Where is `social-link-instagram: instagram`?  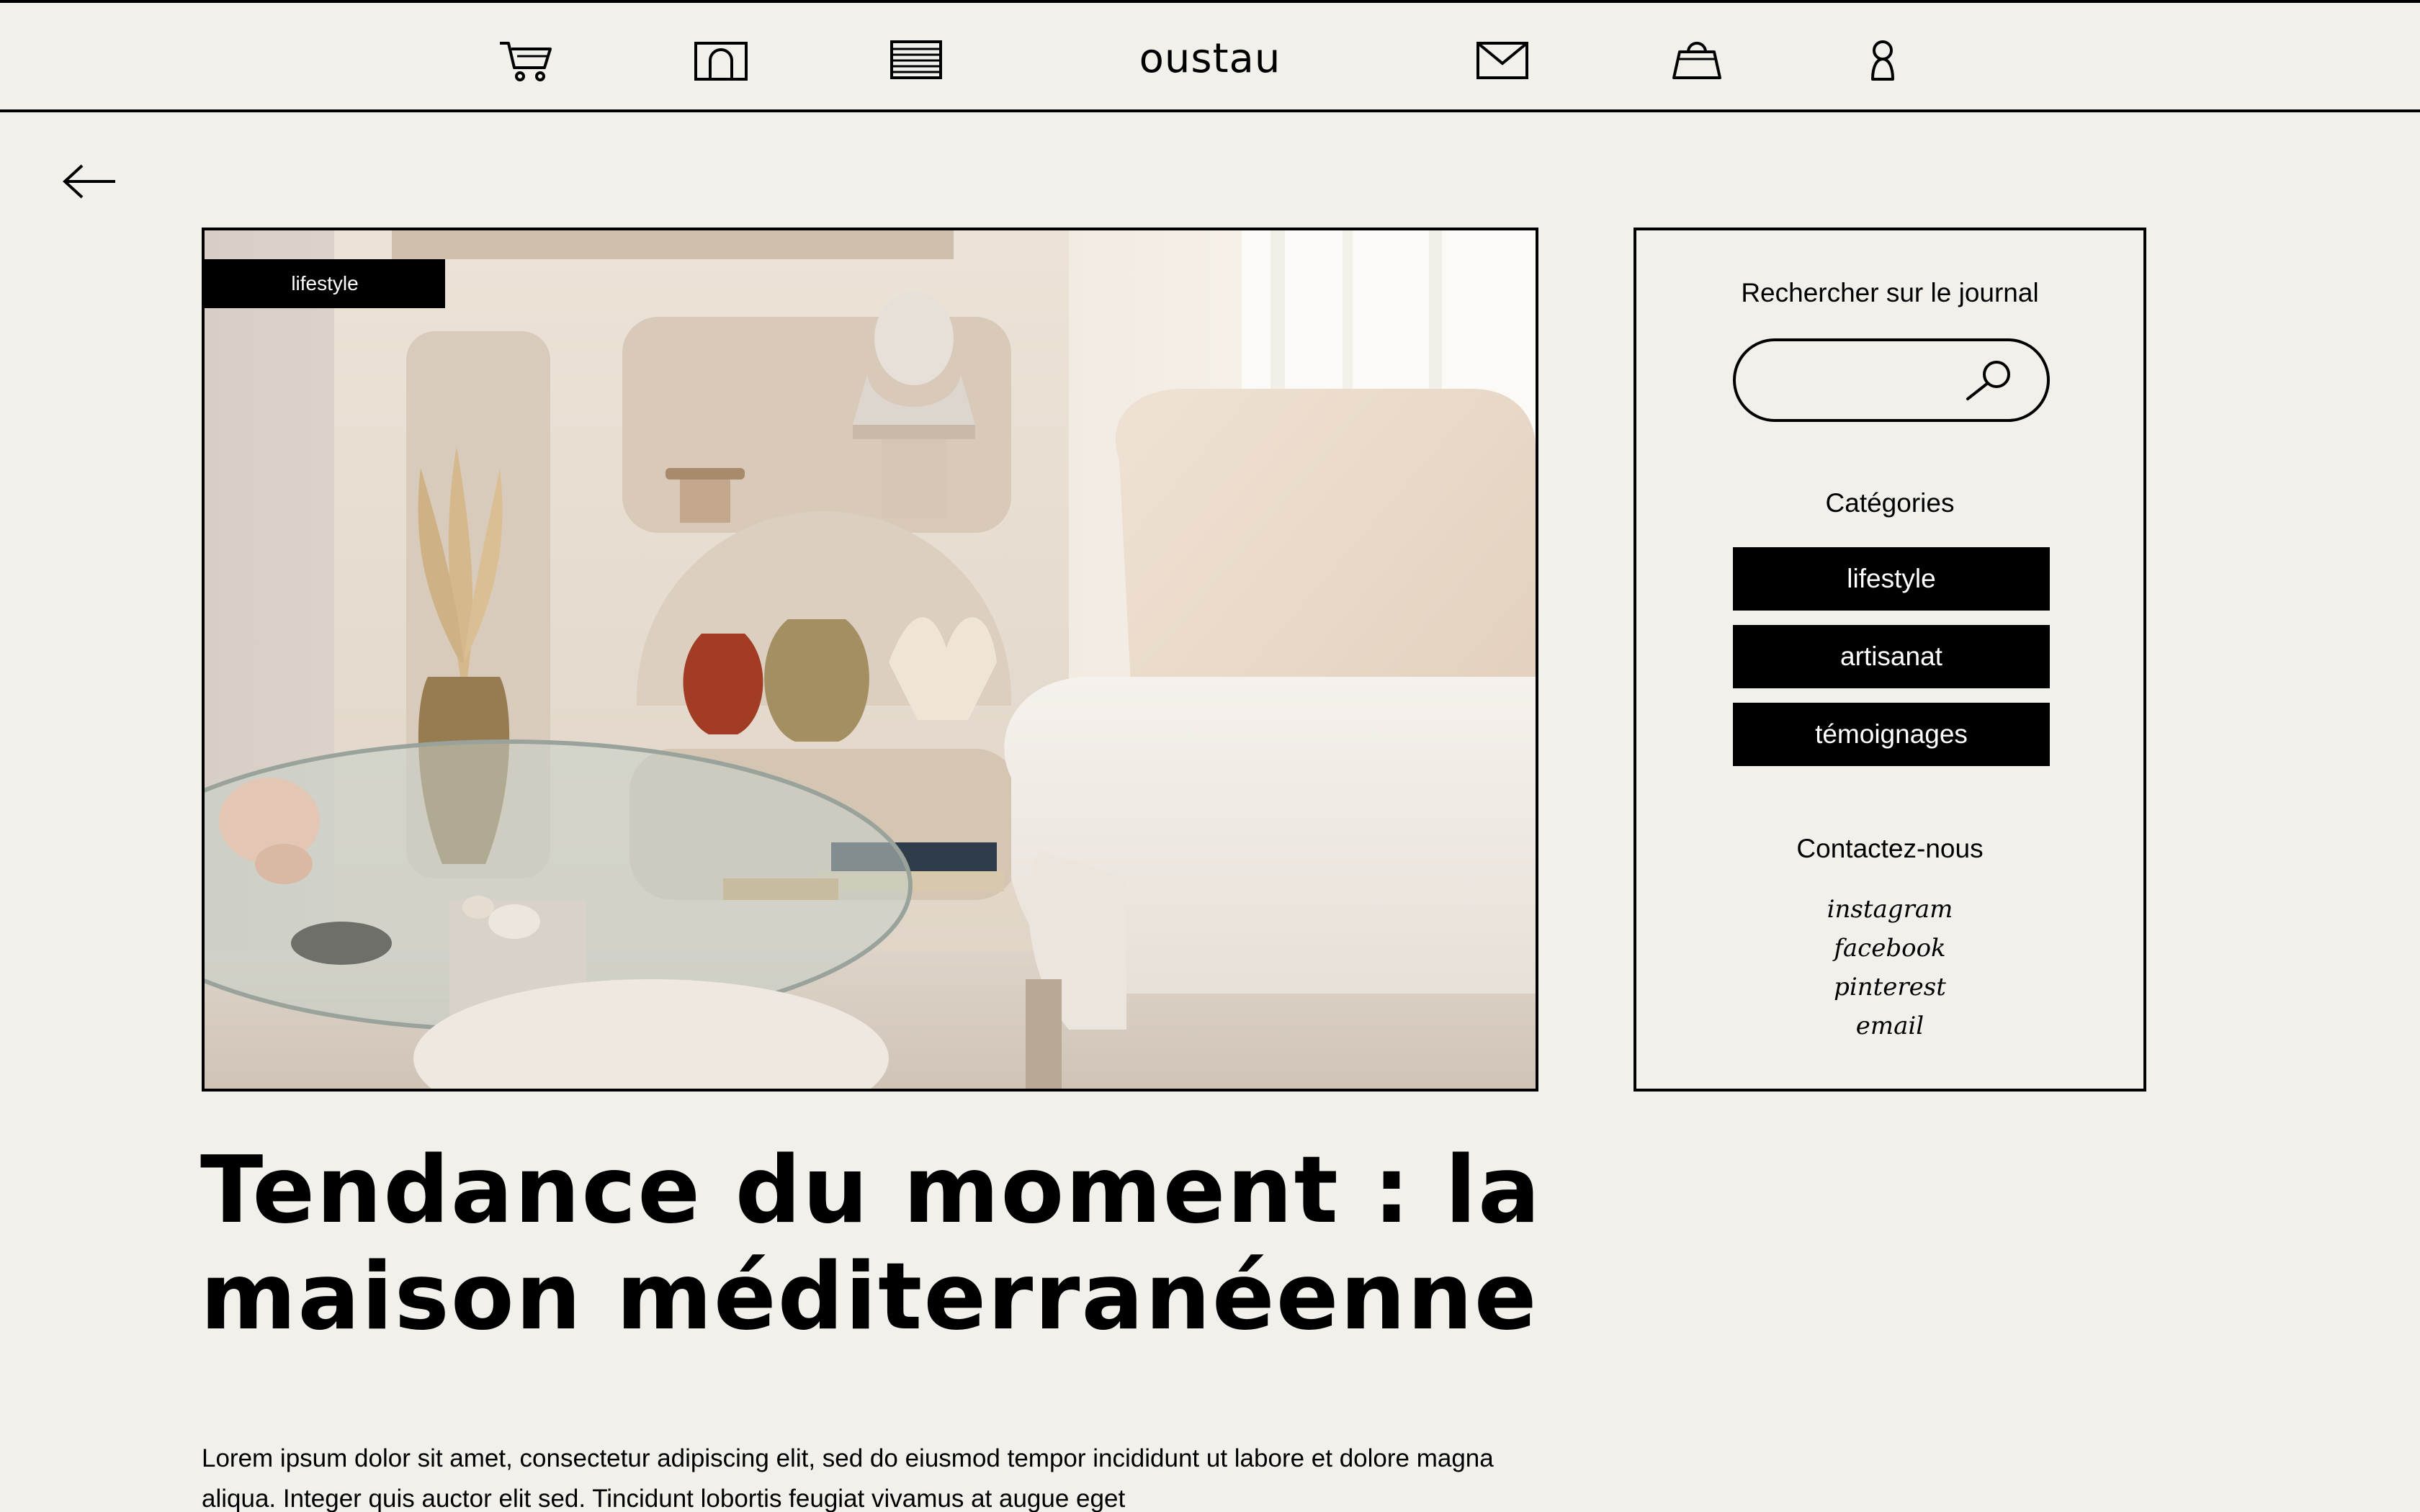 social-link-instagram: instagram is located at coordinates (1890, 909).